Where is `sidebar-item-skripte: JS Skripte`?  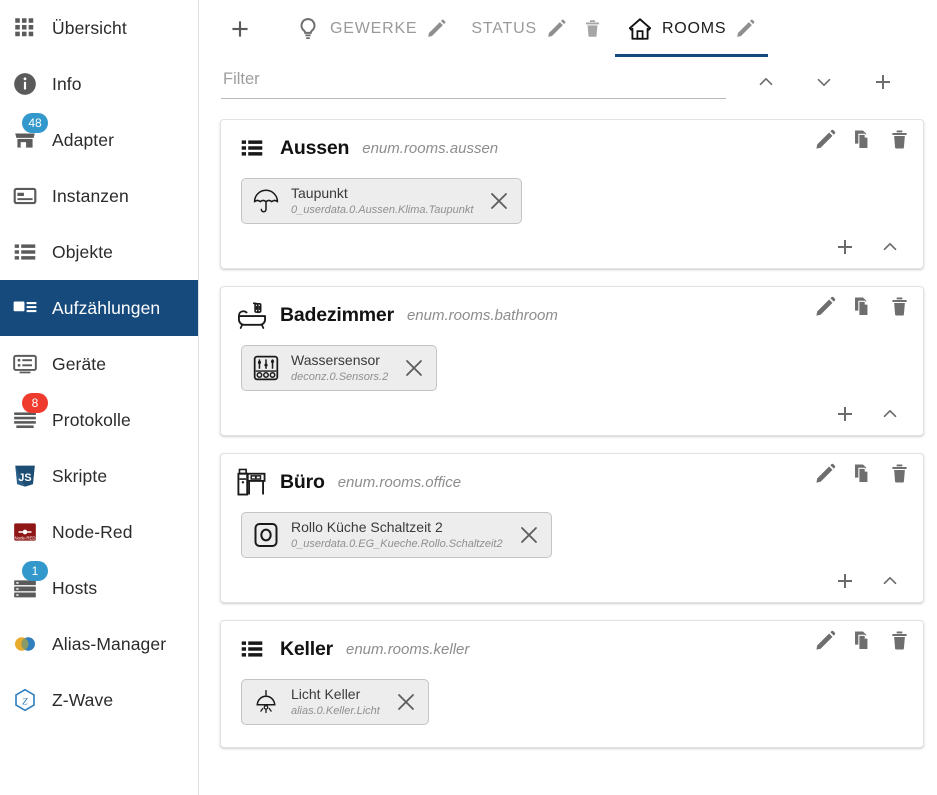 sidebar-item-skripte: JS Skripte is located at coordinates (99, 476).